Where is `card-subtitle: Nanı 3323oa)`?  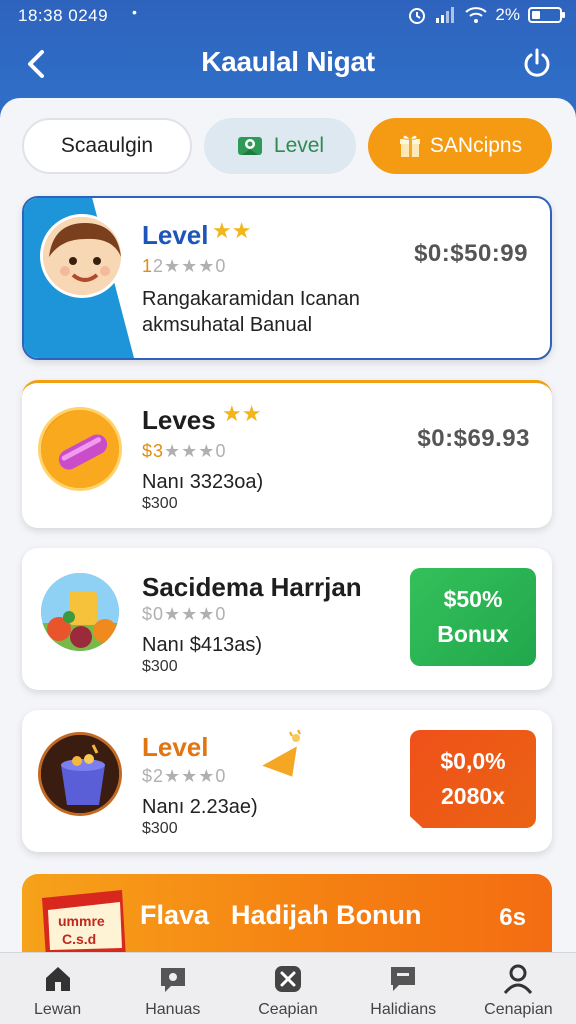 card-subtitle: Nanı 3323oa) is located at coordinates (203, 482).